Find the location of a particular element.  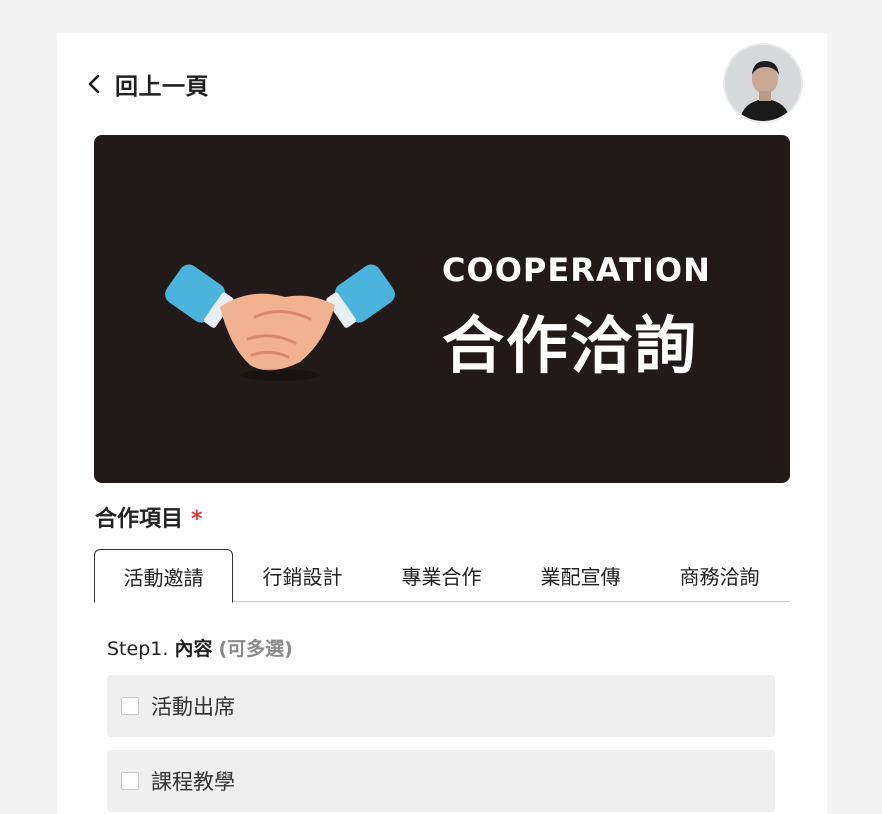

banner-title: COOPERATION is located at coordinates (576, 270).